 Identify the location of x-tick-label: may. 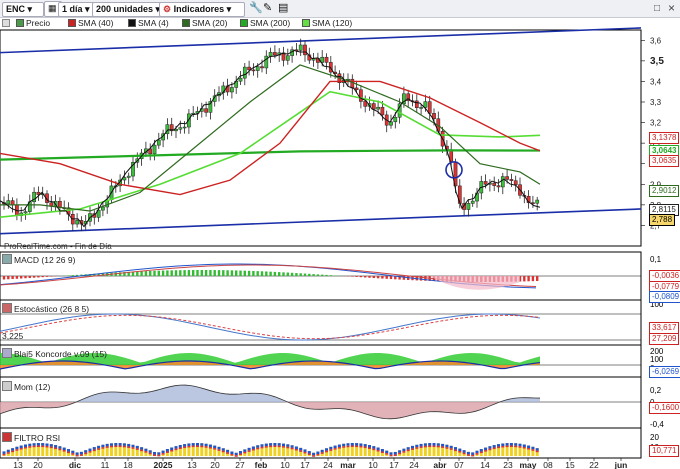
(527, 464).